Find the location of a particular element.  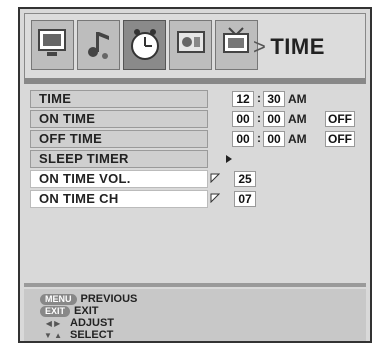

audio-tab is located at coordinates (98, 45).